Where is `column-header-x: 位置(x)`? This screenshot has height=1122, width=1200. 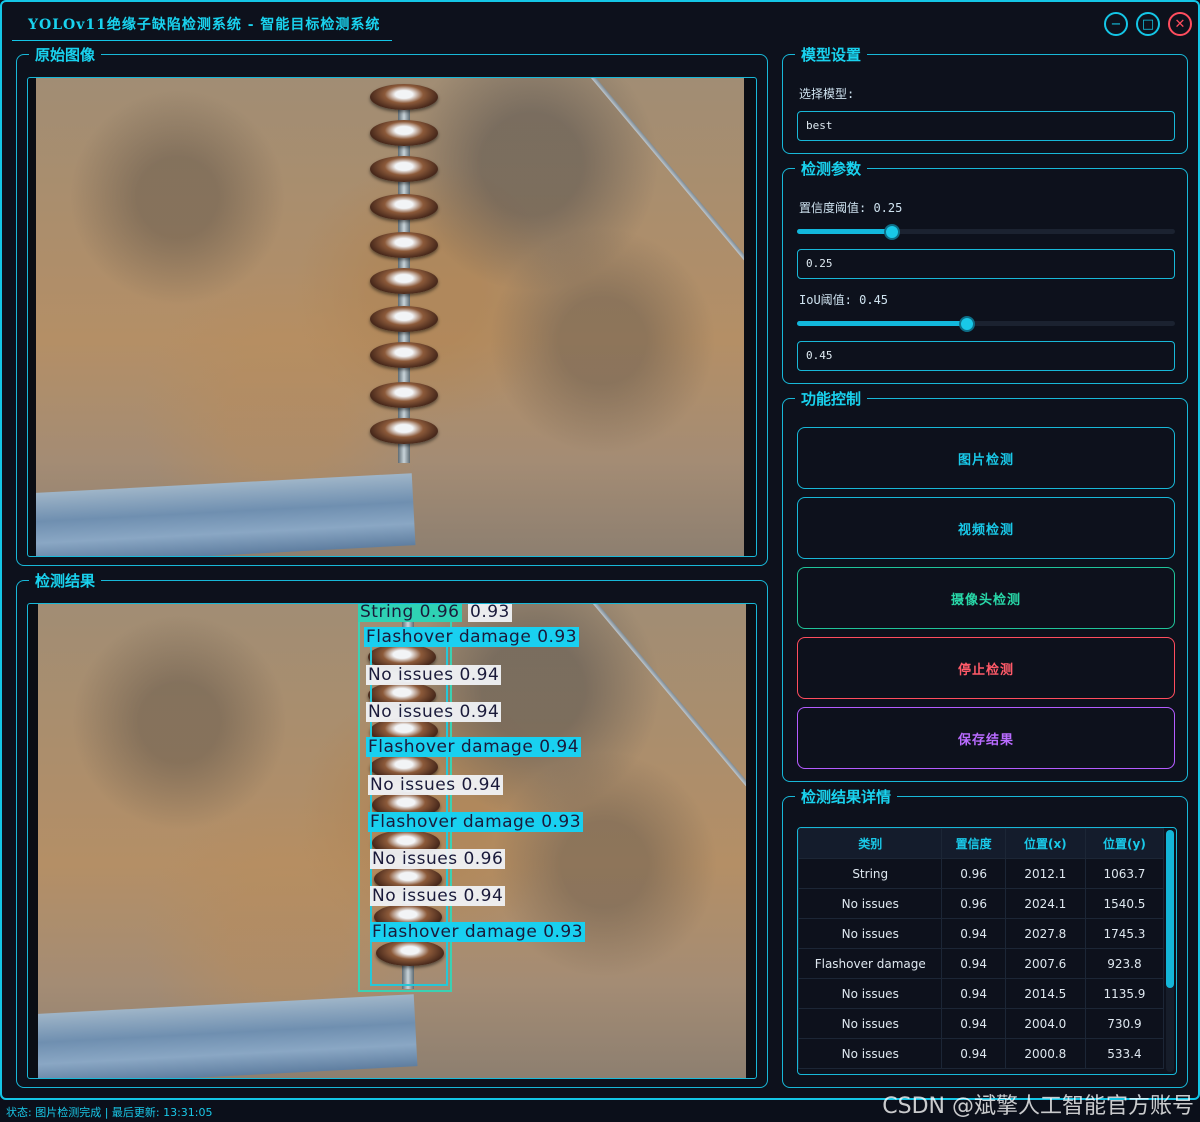 column-header-x: 位置(x) is located at coordinates (1045, 843).